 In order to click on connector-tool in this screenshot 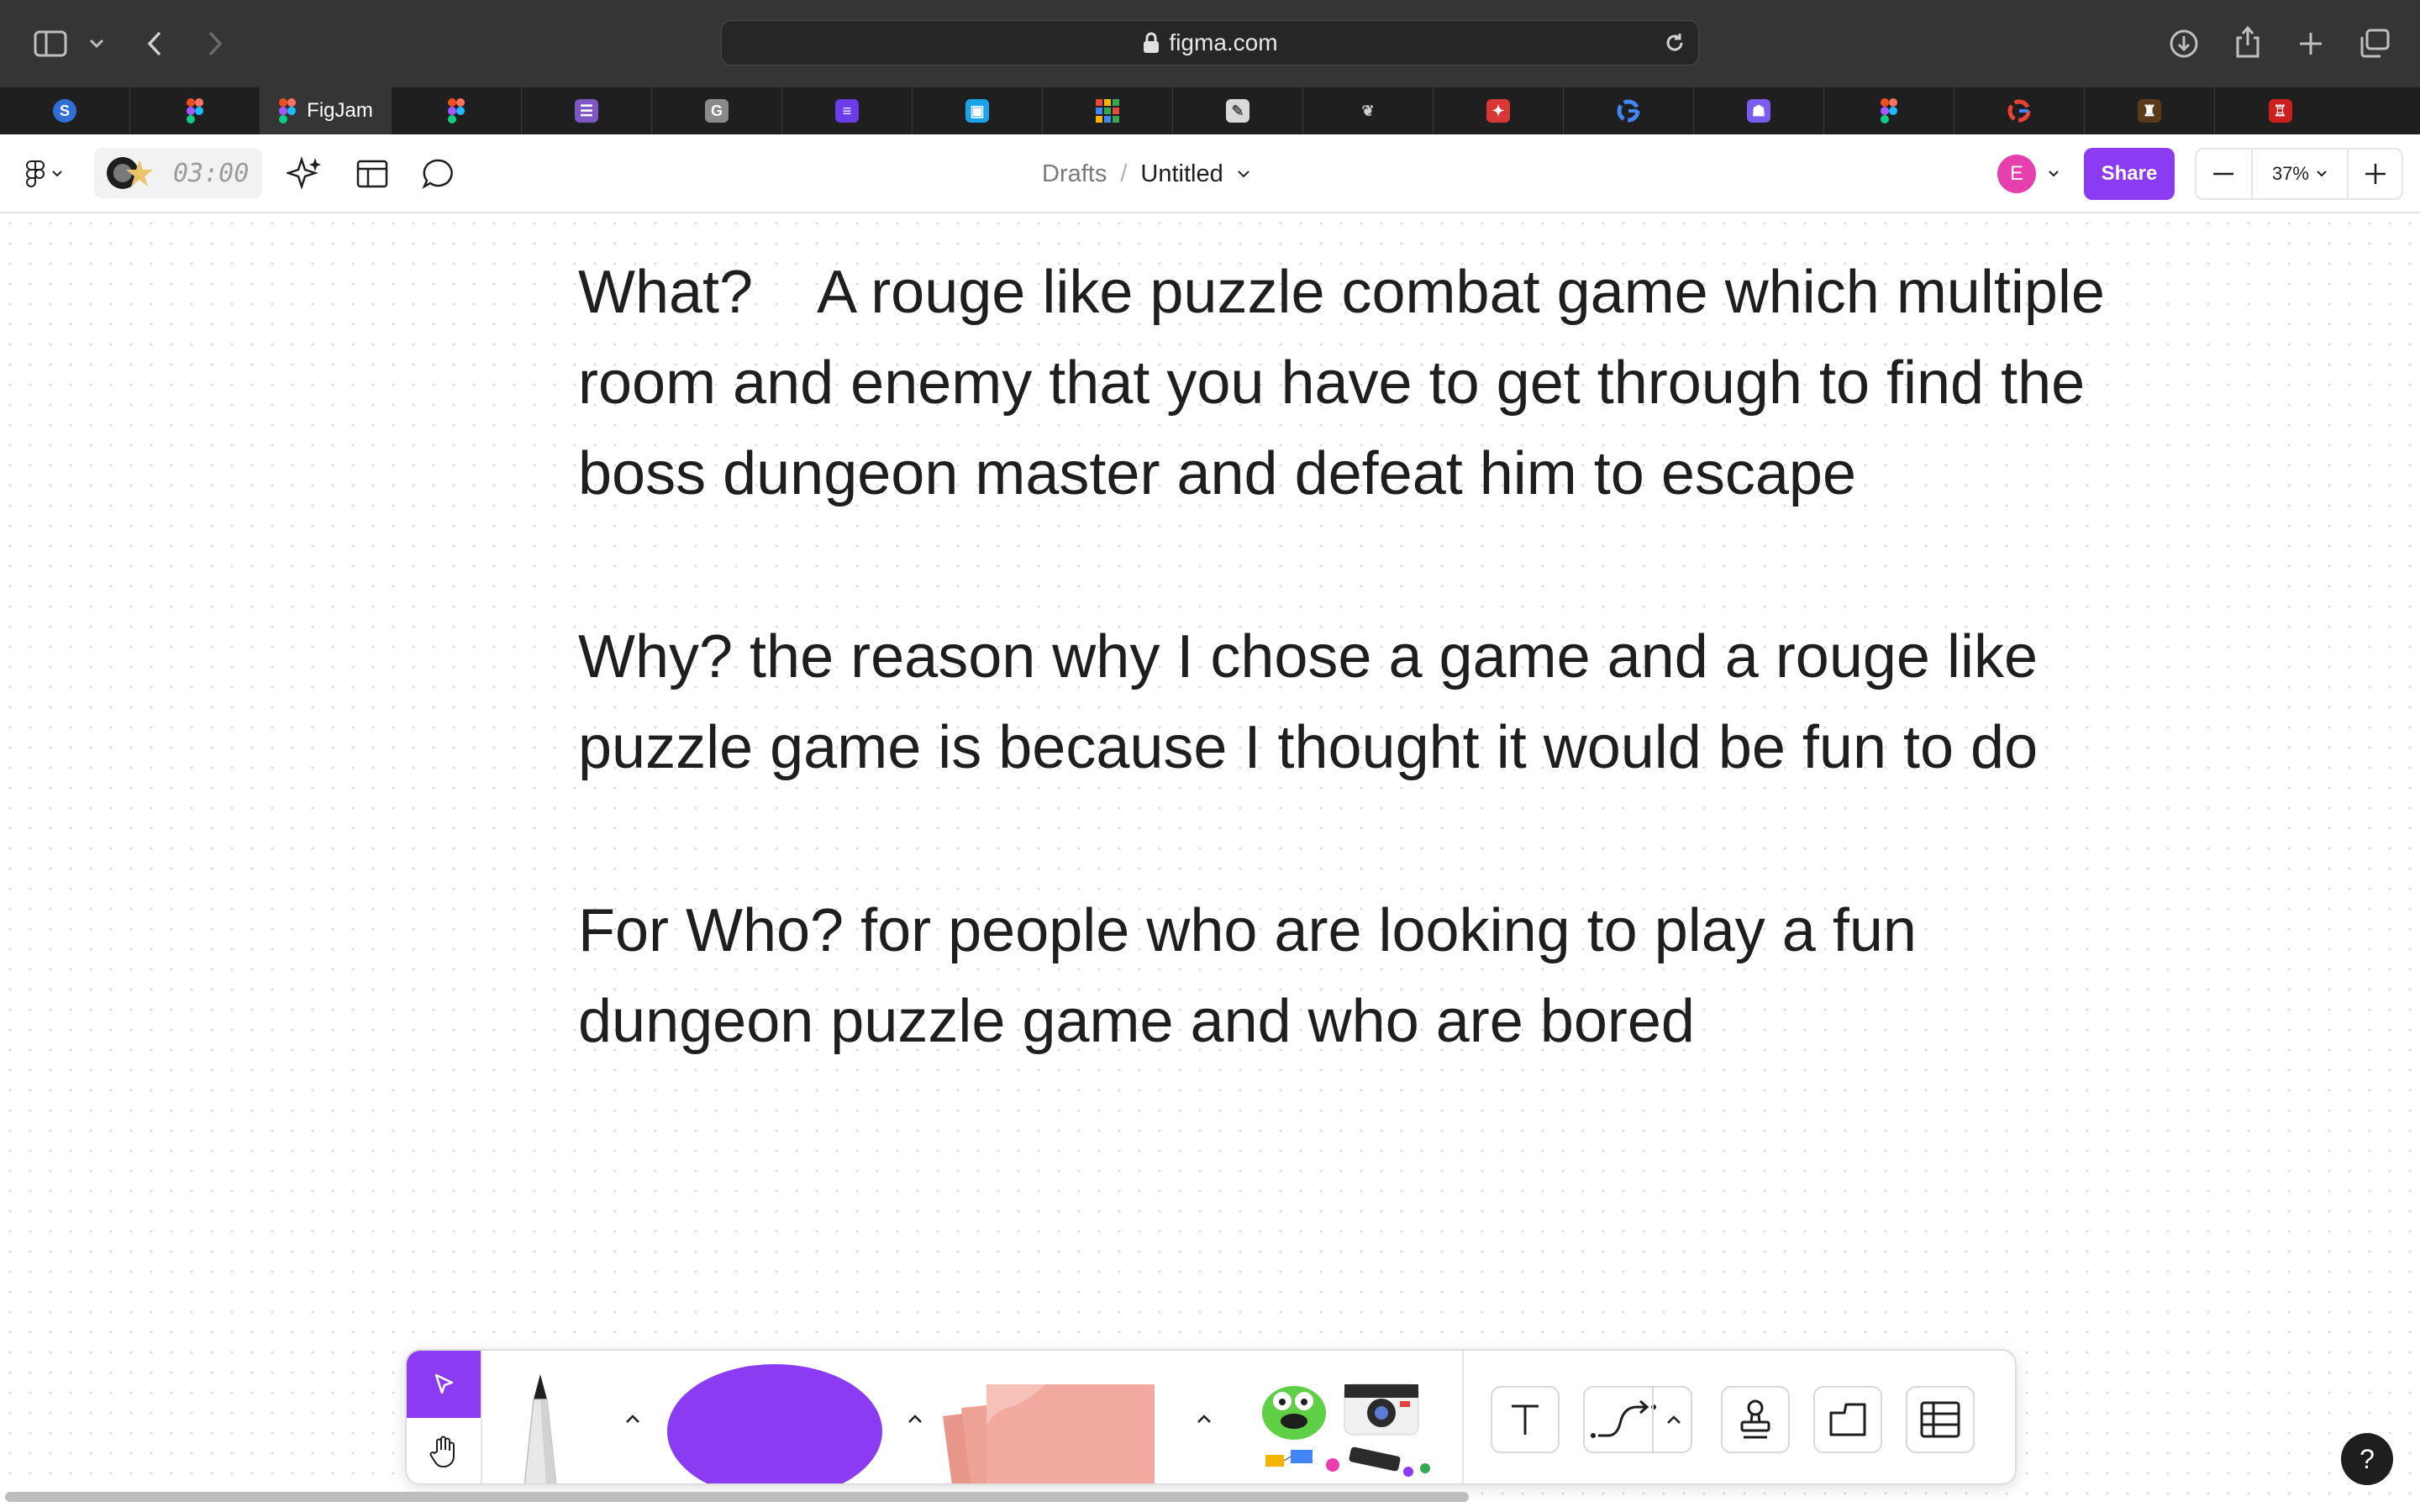, I will do `click(1637, 1419)`.